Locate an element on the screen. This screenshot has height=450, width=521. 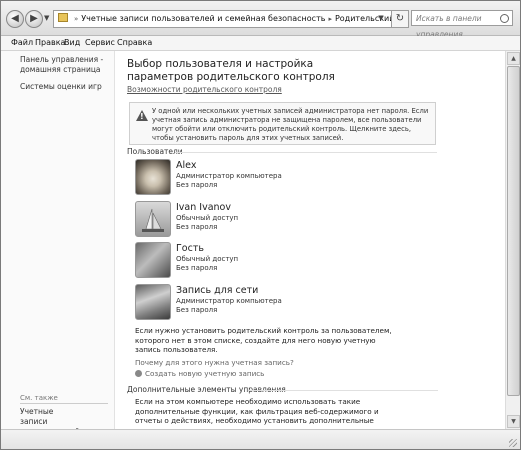
menu-help: Справка is located at coordinates (134, 42).